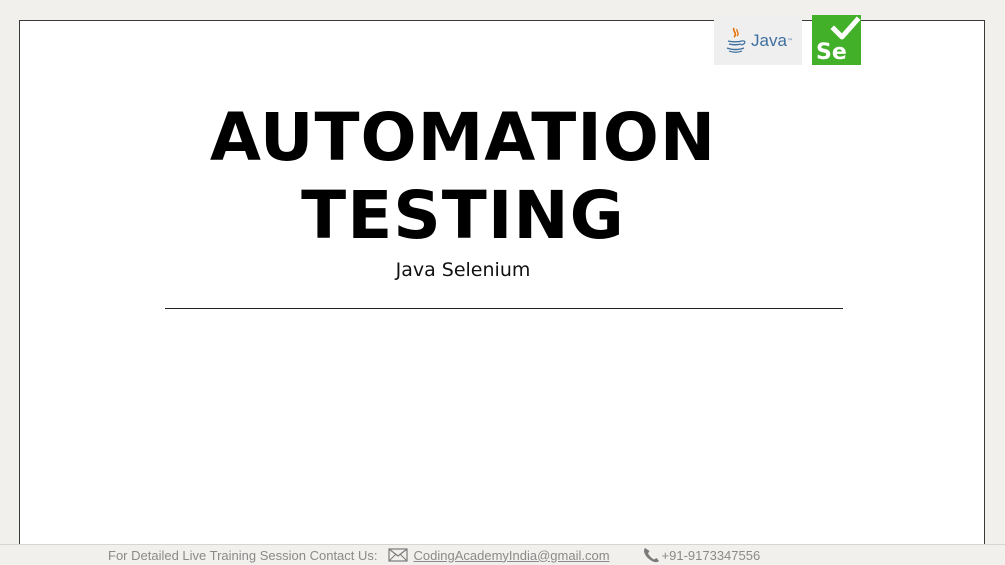 The width and height of the screenshot is (1005, 565). Describe the element at coordinates (463, 137) in the screenshot. I see `title-line-1: AUTOMATION` at that location.